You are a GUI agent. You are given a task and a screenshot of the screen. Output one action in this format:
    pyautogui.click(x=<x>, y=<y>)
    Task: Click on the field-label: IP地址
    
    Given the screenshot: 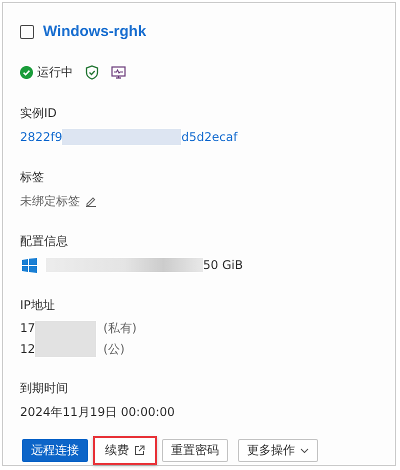 What is the action you would take?
    pyautogui.click(x=38, y=305)
    